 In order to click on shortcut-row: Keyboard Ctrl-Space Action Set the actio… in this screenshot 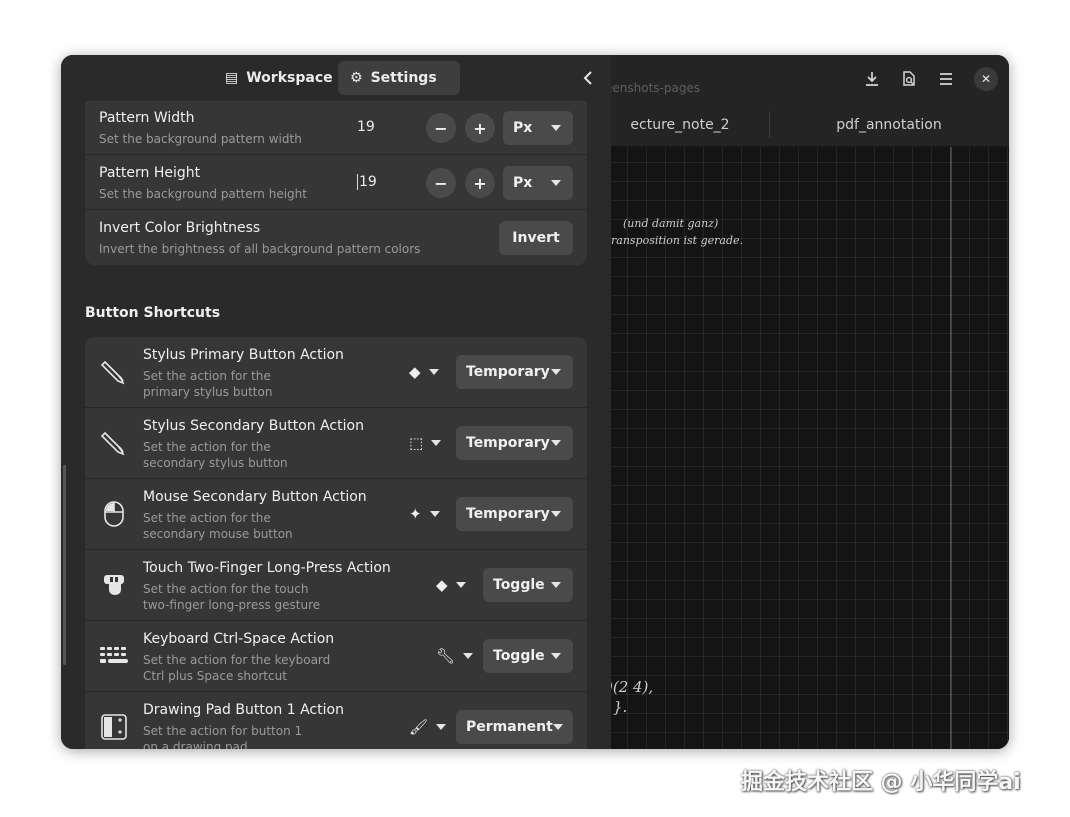, I will do `click(336, 656)`.